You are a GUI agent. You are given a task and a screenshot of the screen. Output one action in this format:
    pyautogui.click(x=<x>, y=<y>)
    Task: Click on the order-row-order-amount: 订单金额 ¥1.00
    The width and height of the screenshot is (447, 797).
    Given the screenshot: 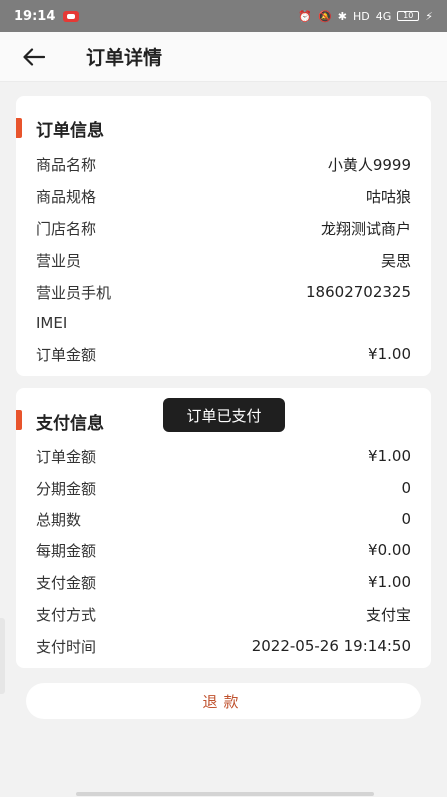 What is the action you would take?
    pyautogui.click(x=223, y=354)
    